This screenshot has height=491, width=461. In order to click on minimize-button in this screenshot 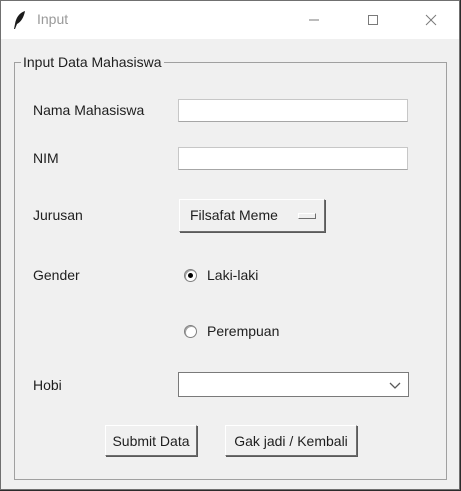, I will do `click(314, 20)`.